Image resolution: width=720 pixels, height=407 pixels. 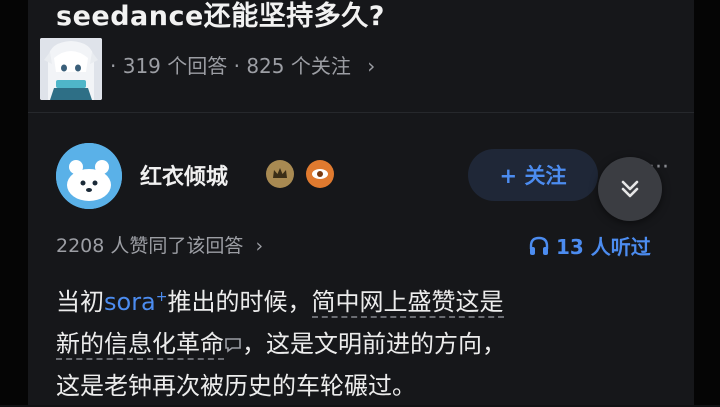 I want to click on listen-count: 13 人听过, so click(x=589, y=245).